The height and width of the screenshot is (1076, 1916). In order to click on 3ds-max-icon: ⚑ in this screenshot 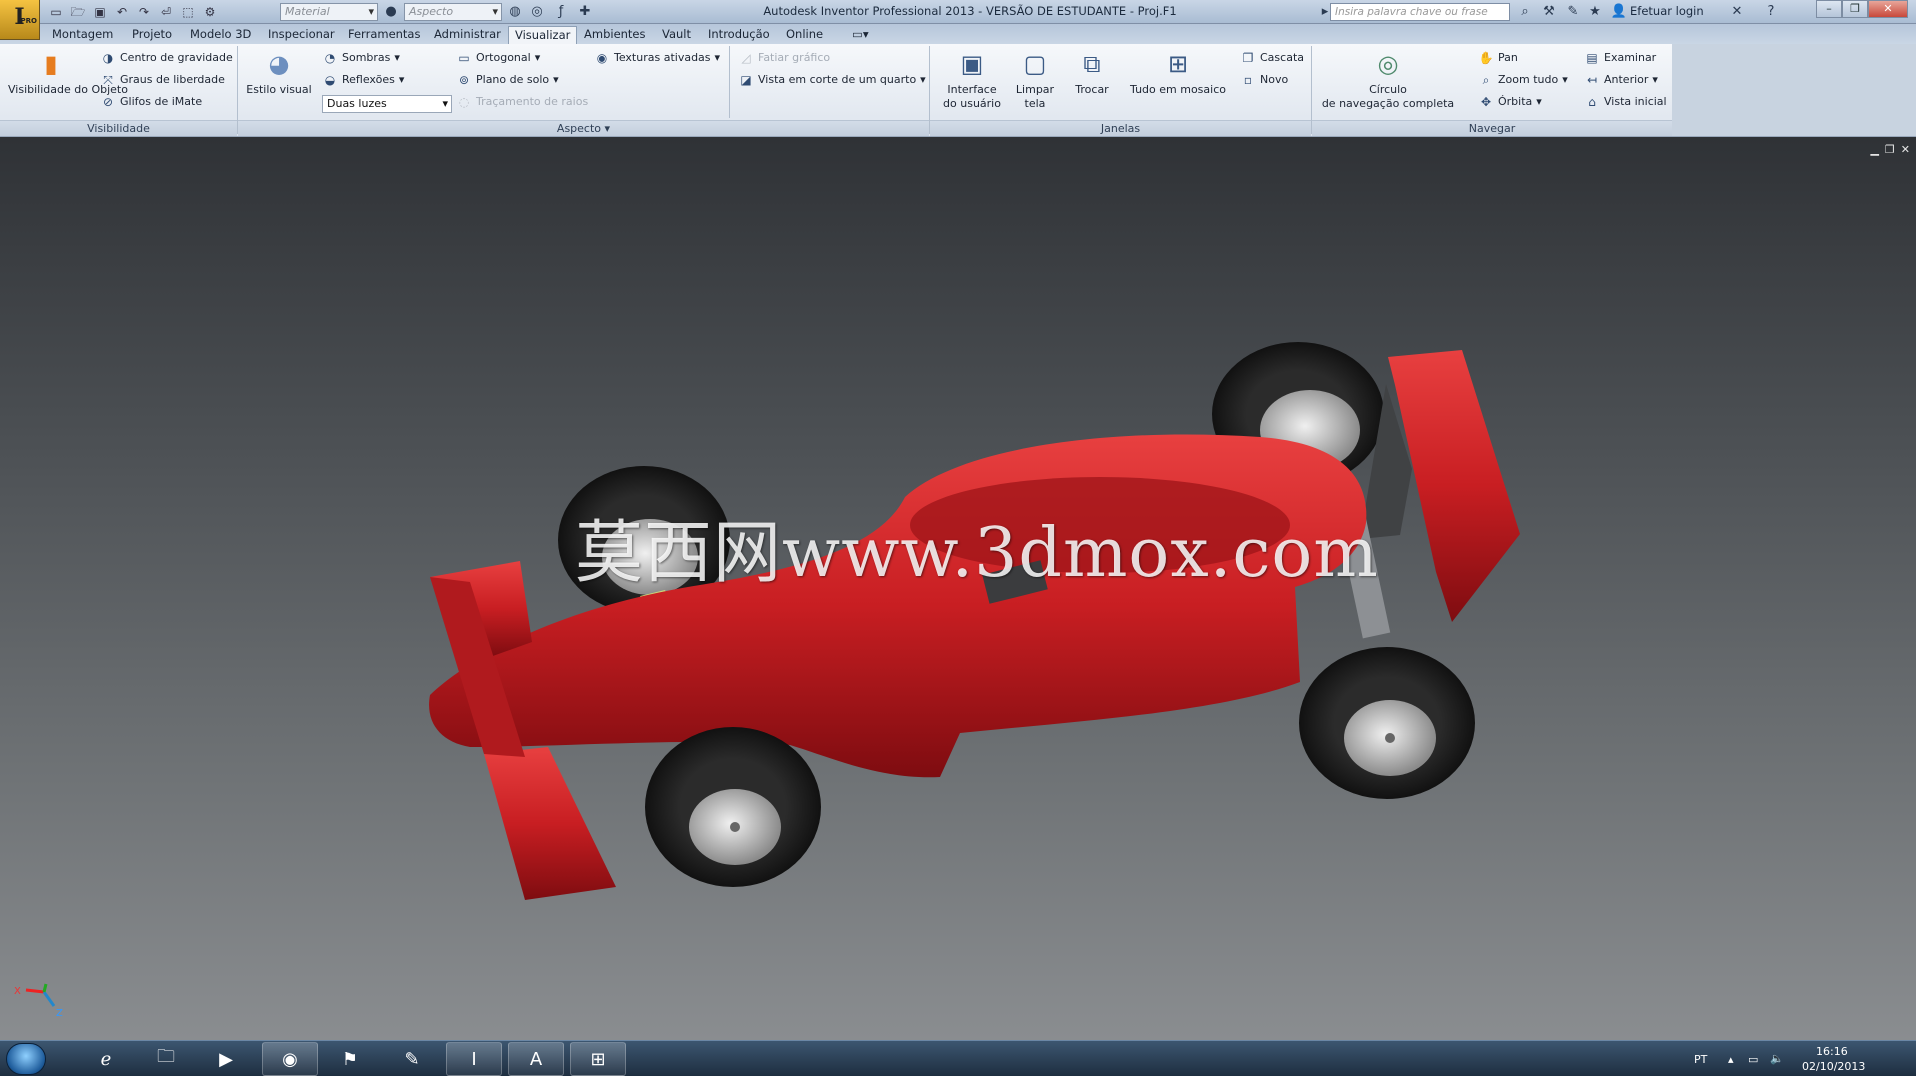, I will do `click(350, 1059)`.